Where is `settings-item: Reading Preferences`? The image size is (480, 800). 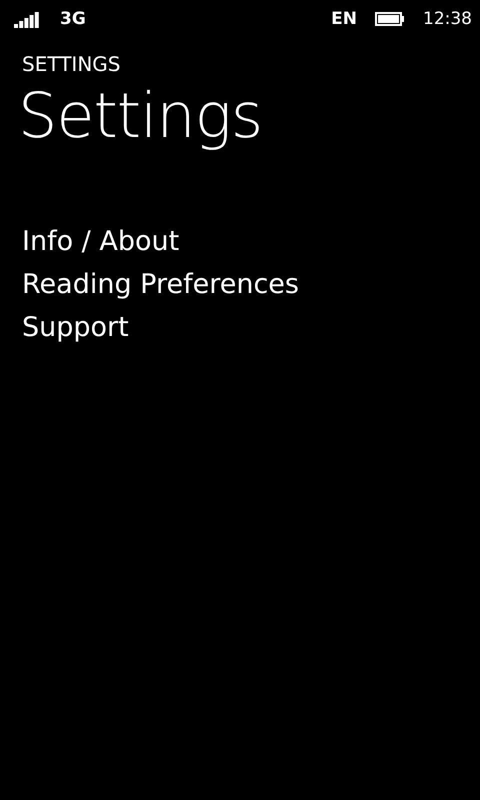
settings-item: Reading Preferences is located at coordinates (160, 284).